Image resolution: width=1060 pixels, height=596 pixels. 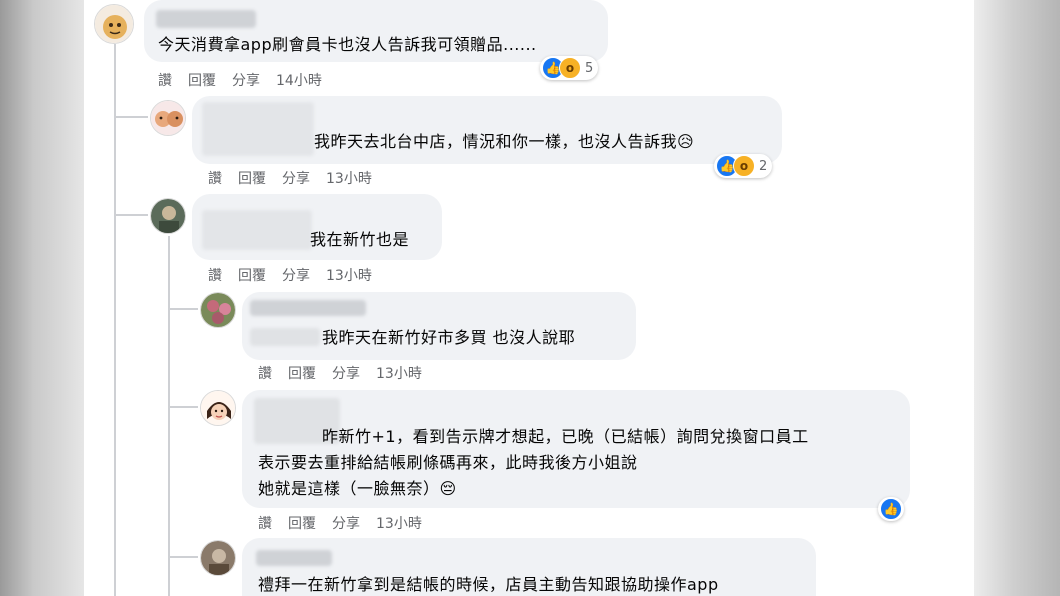 What do you see at coordinates (686, 141) in the screenshot?
I see `crying-emoji-icon: 😥` at bounding box center [686, 141].